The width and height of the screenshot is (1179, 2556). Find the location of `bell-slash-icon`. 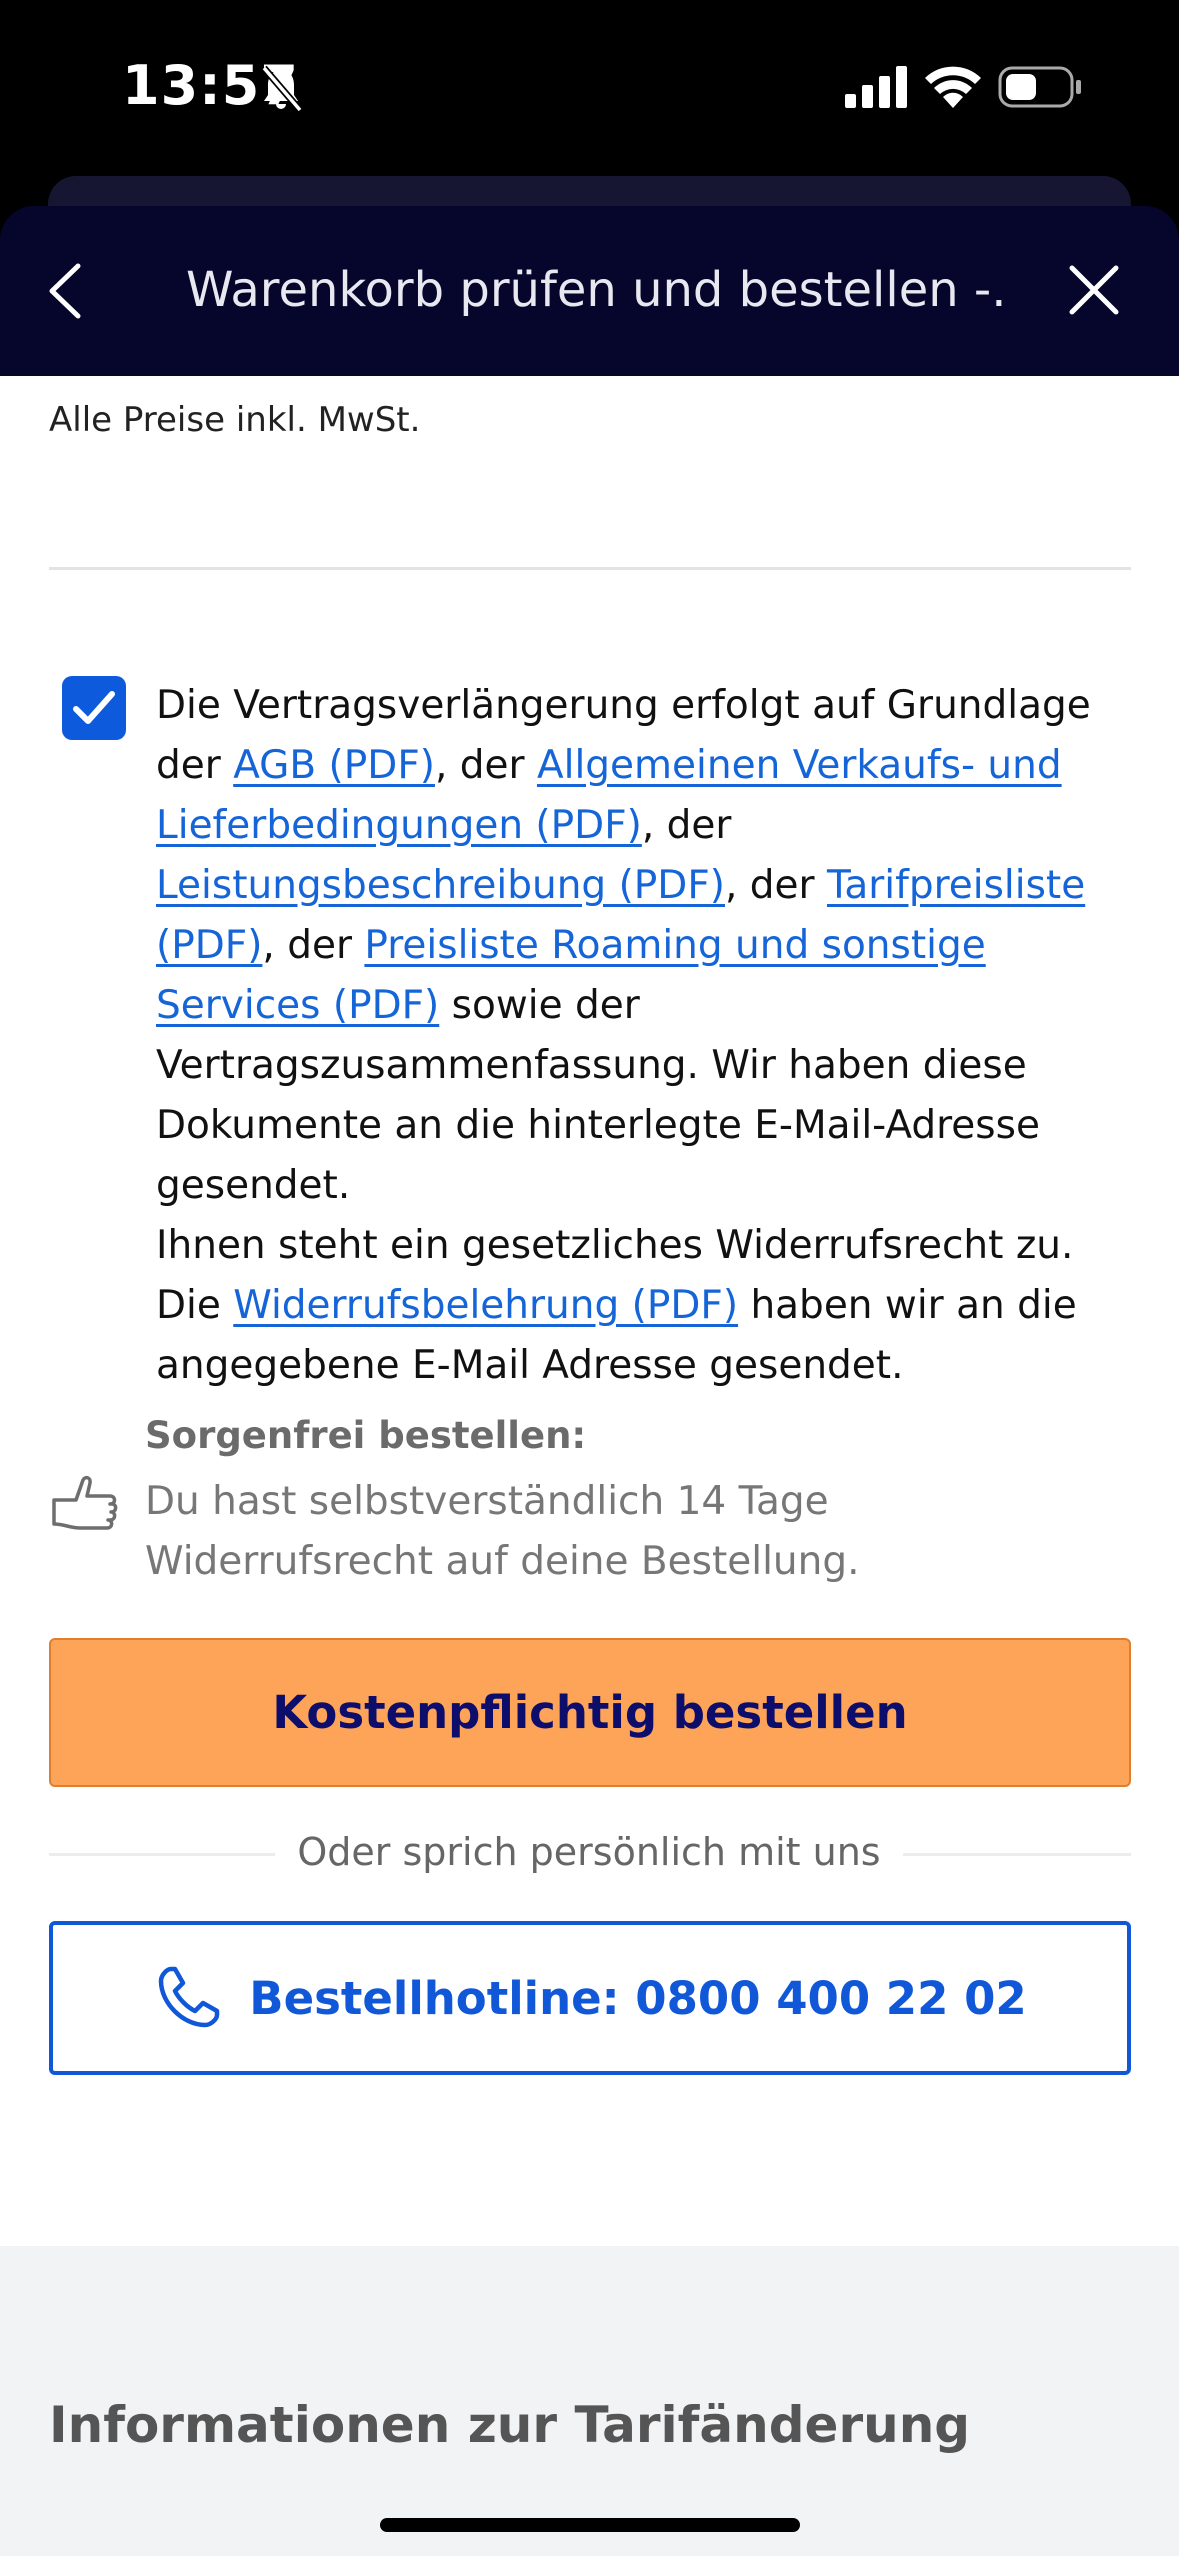

bell-slash-icon is located at coordinates (282, 89).